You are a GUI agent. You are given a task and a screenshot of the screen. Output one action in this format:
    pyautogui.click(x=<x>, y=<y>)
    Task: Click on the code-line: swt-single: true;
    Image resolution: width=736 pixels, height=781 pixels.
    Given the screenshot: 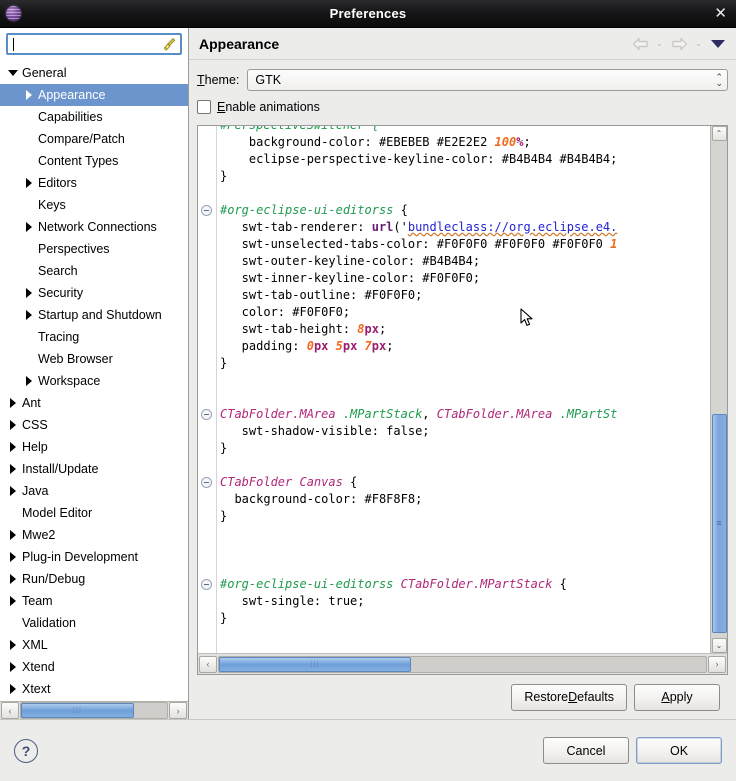 What is the action you would take?
    pyautogui.click(x=465, y=601)
    